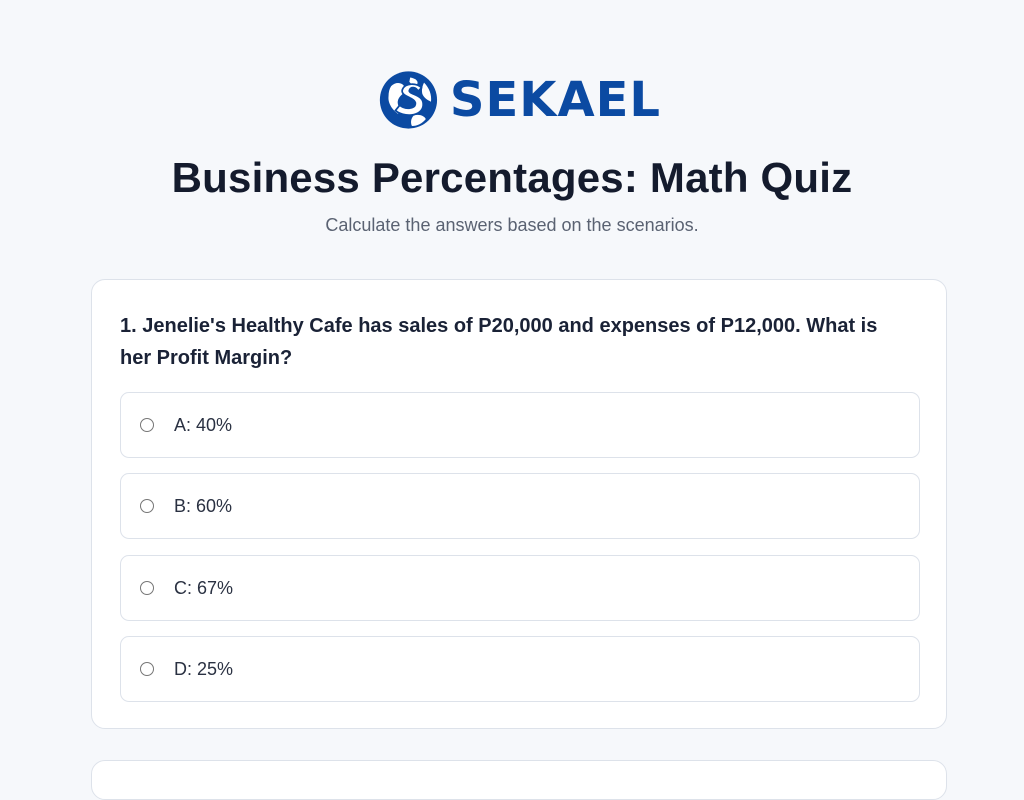 The width and height of the screenshot is (1024, 800). I want to click on radio-button-d, so click(147, 669).